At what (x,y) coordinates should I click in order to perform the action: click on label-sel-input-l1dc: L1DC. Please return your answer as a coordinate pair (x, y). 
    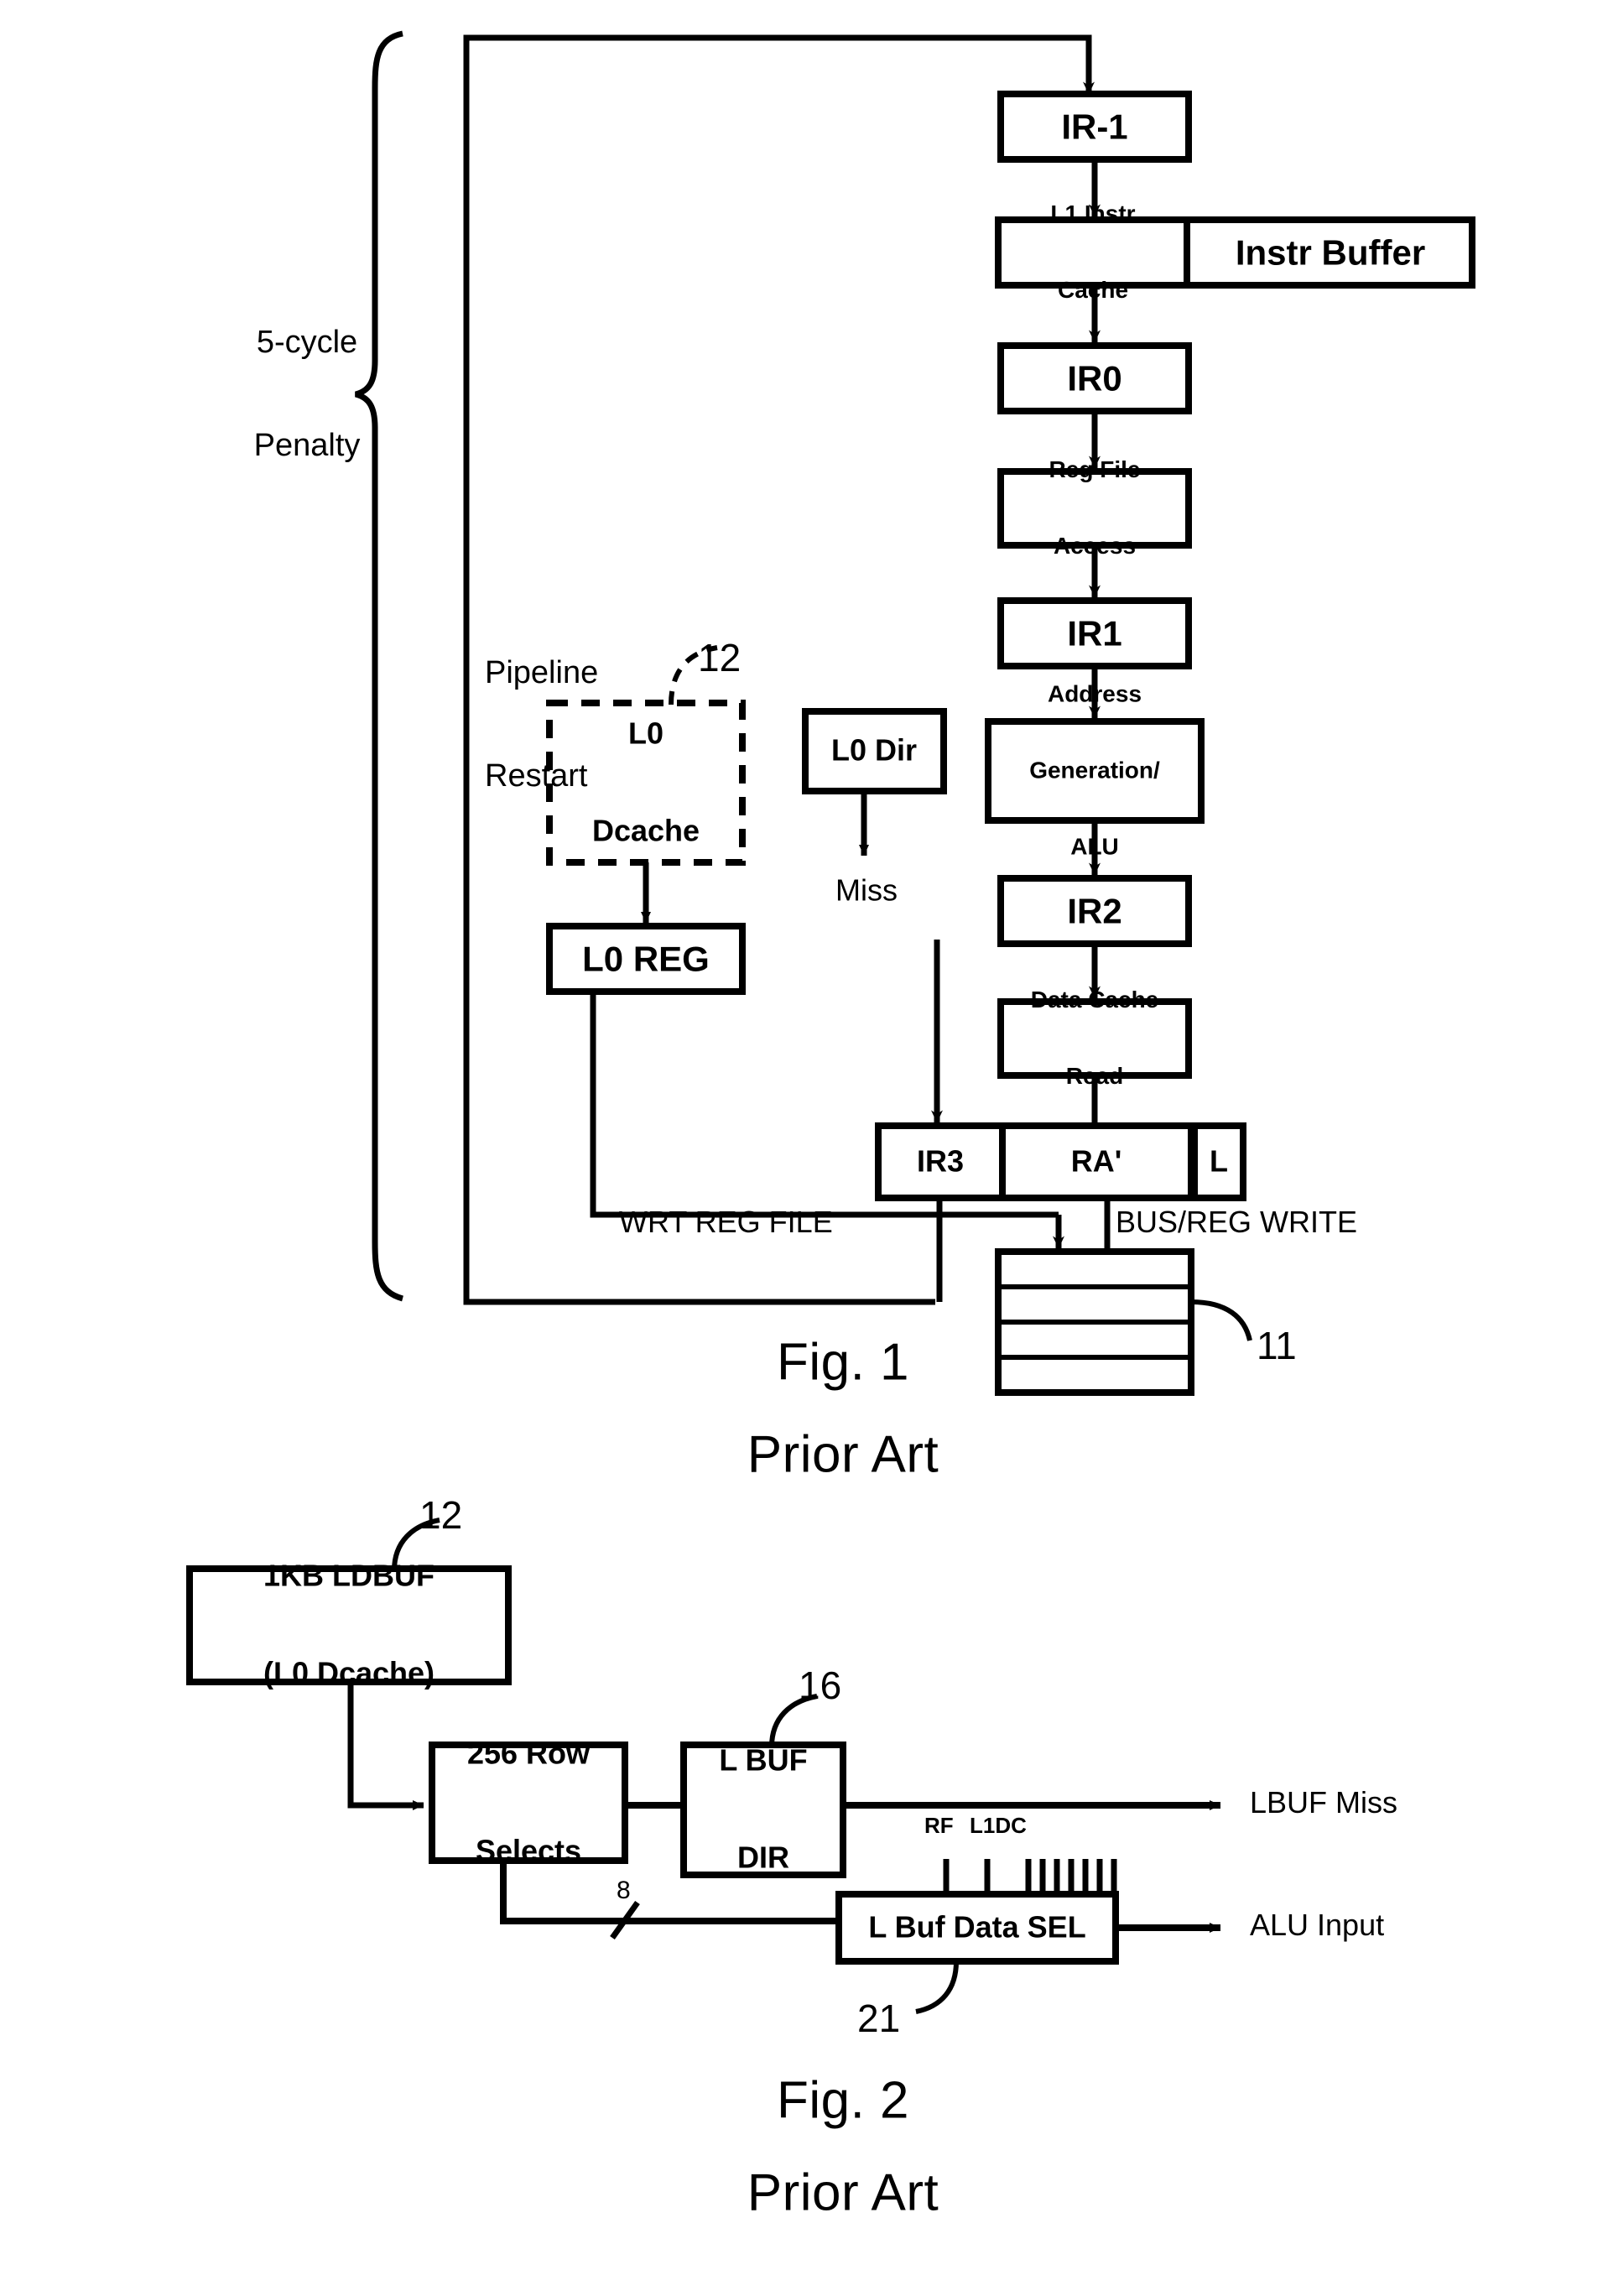
    Looking at the image, I should click on (999, 1826).